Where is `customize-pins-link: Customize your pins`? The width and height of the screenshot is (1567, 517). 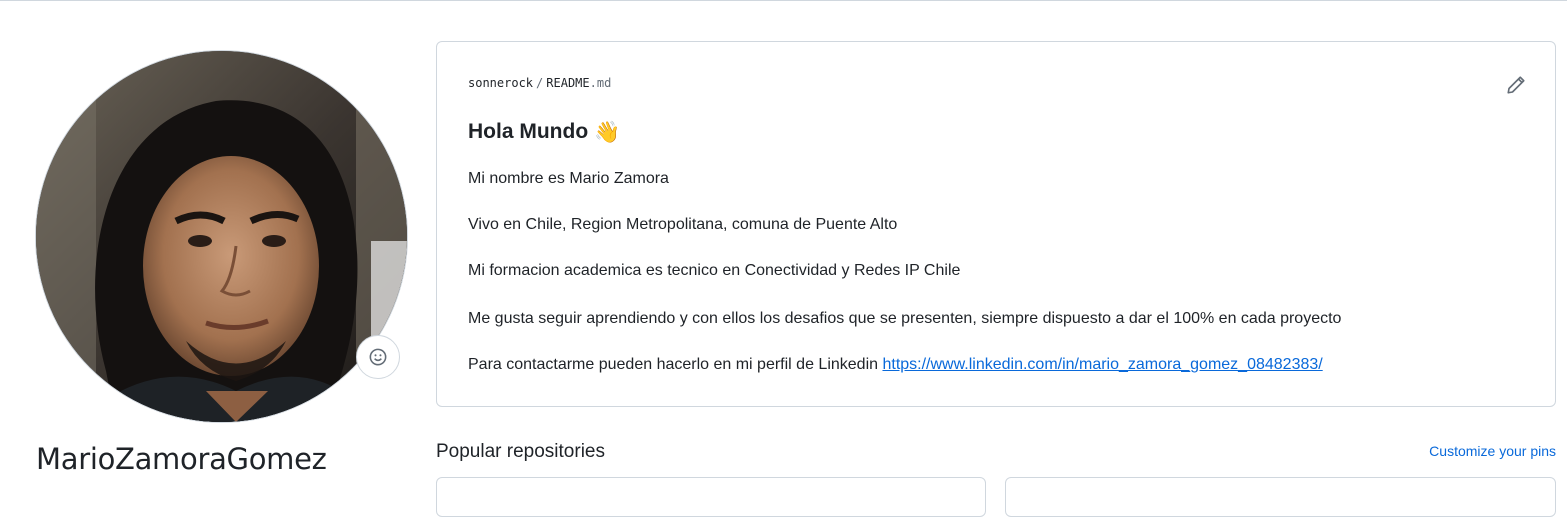
customize-pins-link: Customize your pins is located at coordinates (1492, 451).